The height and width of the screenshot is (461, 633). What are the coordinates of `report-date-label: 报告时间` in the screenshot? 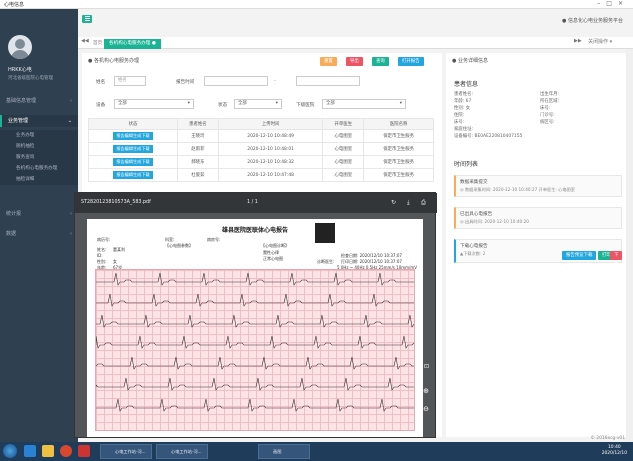 It's located at (185, 82).